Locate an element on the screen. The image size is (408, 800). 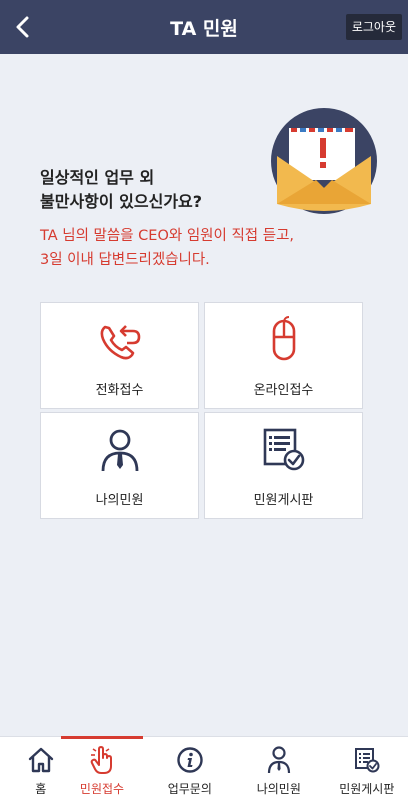
my-complaints-tile: 나의민원 is located at coordinates (119, 465).